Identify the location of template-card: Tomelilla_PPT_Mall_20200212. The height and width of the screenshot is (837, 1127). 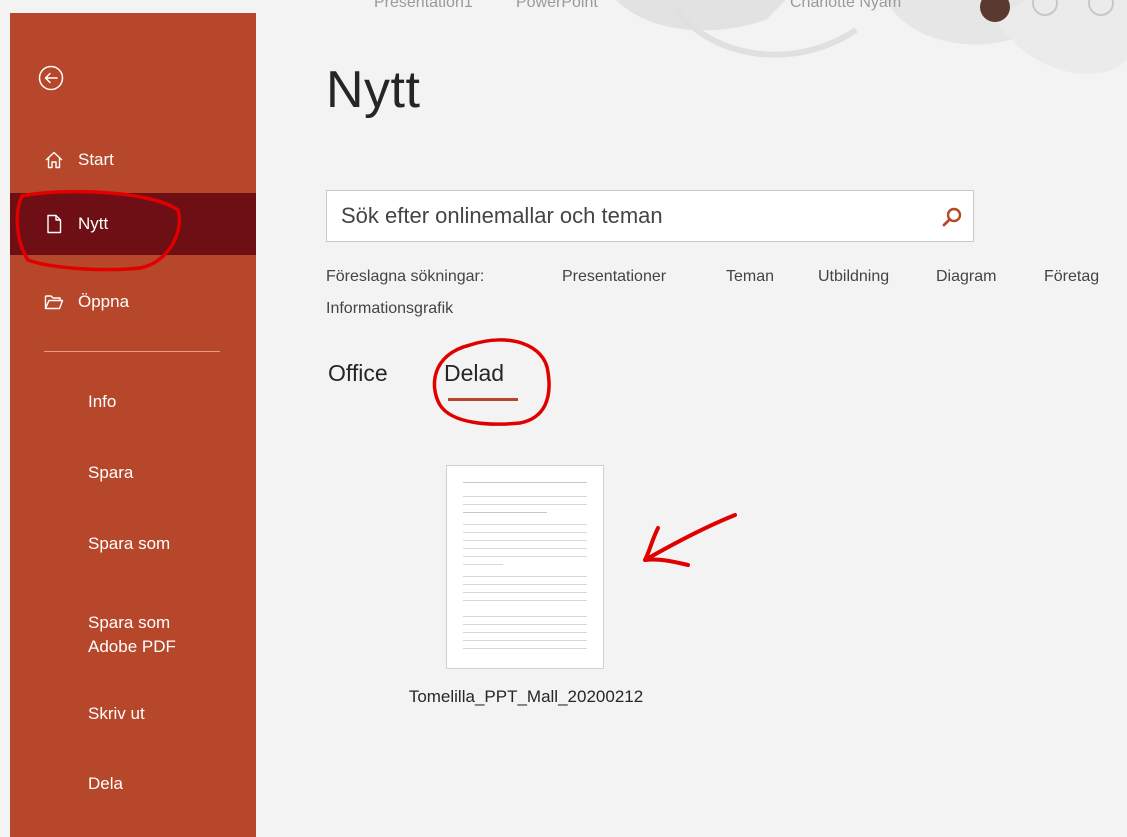
(526, 595).